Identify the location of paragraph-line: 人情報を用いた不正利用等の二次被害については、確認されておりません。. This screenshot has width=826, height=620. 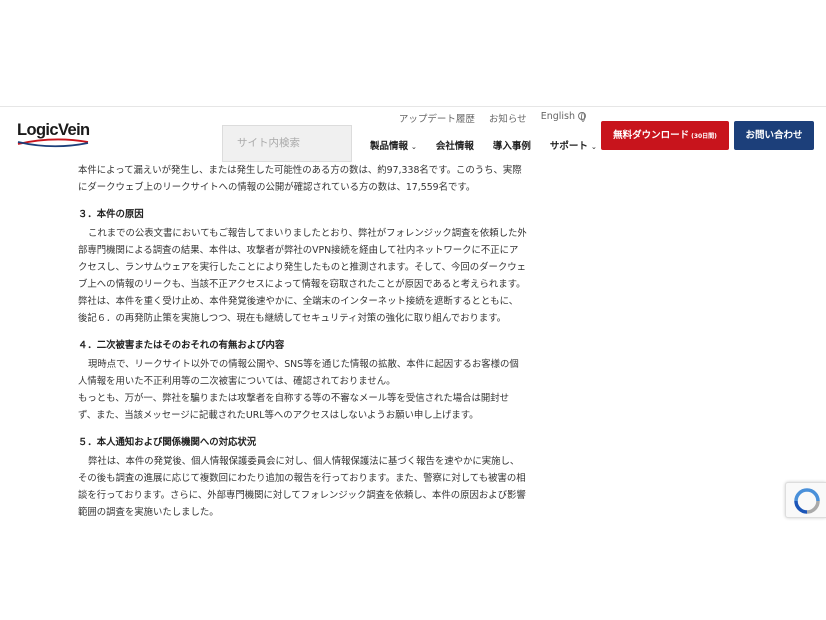
(237, 381).